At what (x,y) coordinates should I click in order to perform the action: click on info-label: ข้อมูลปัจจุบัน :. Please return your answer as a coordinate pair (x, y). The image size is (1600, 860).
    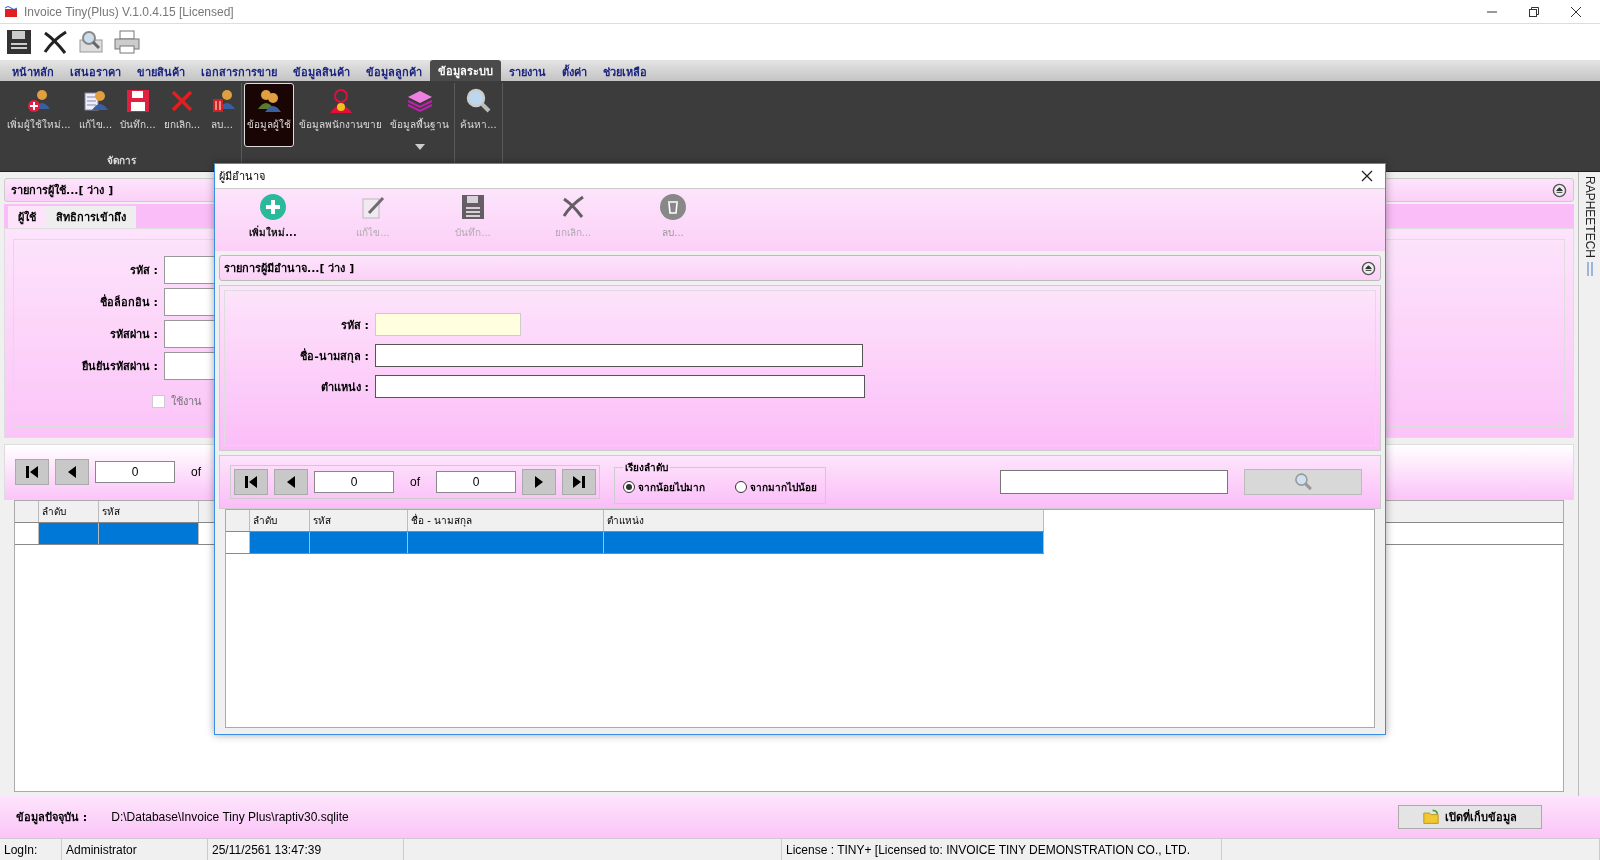
    Looking at the image, I should click on (52, 818).